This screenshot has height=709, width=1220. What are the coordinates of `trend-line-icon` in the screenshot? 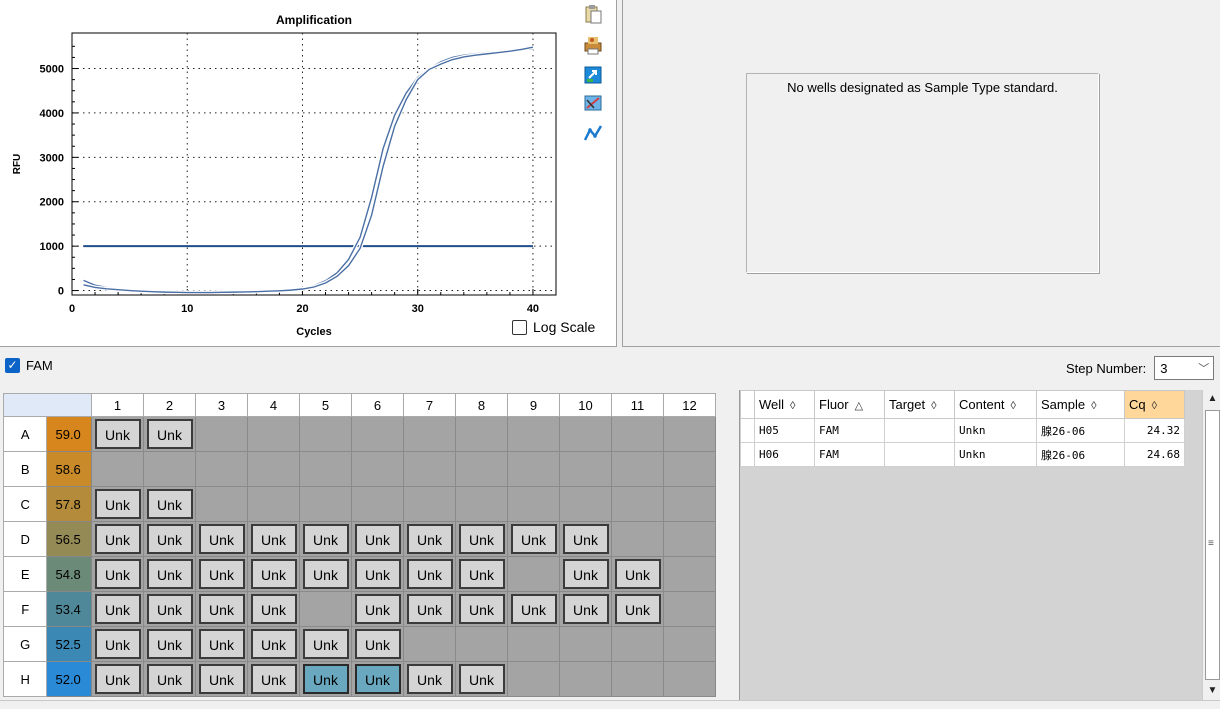 It's located at (593, 133).